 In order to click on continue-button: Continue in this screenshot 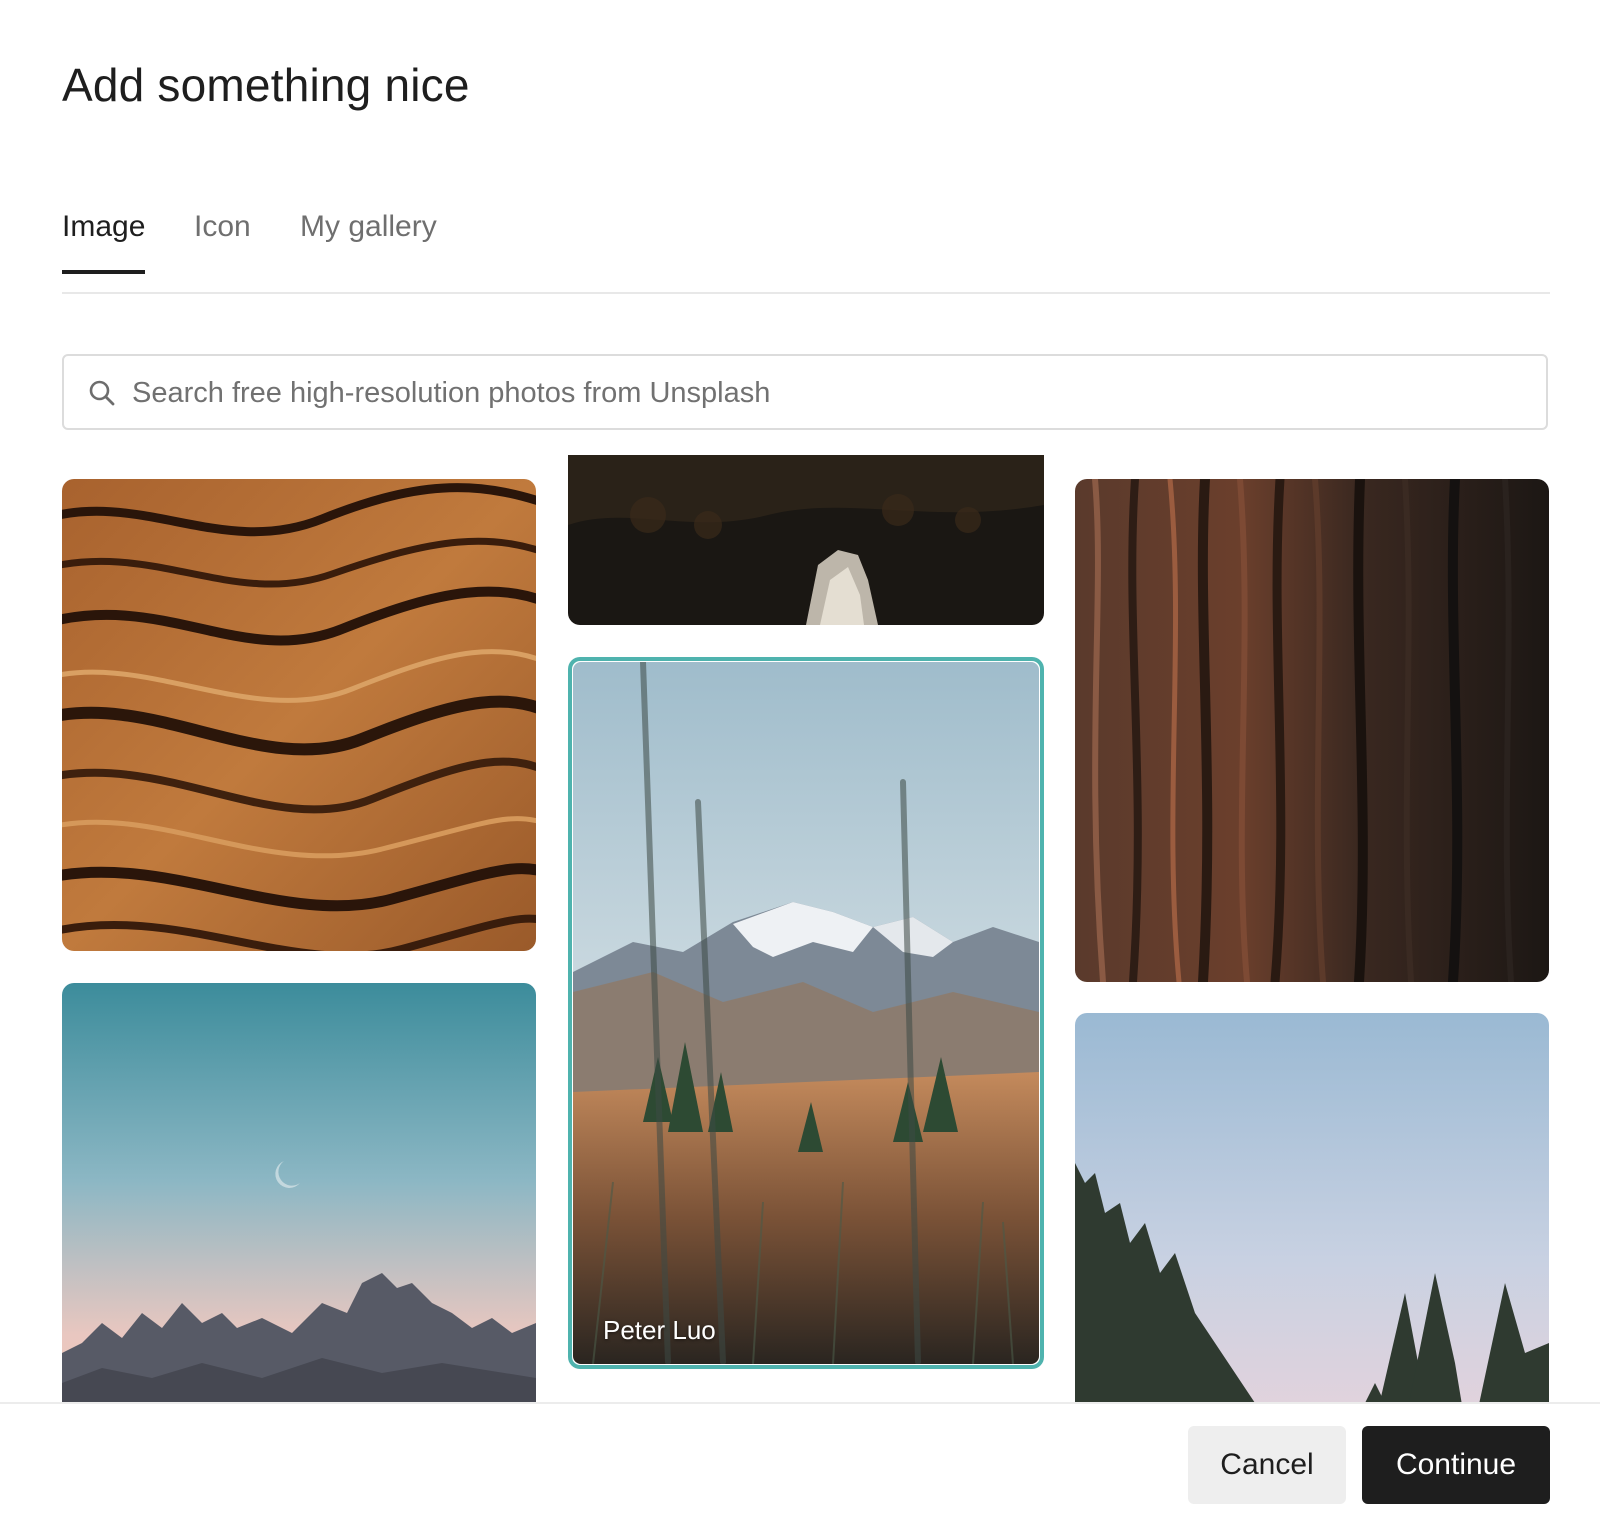, I will do `click(1456, 1465)`.